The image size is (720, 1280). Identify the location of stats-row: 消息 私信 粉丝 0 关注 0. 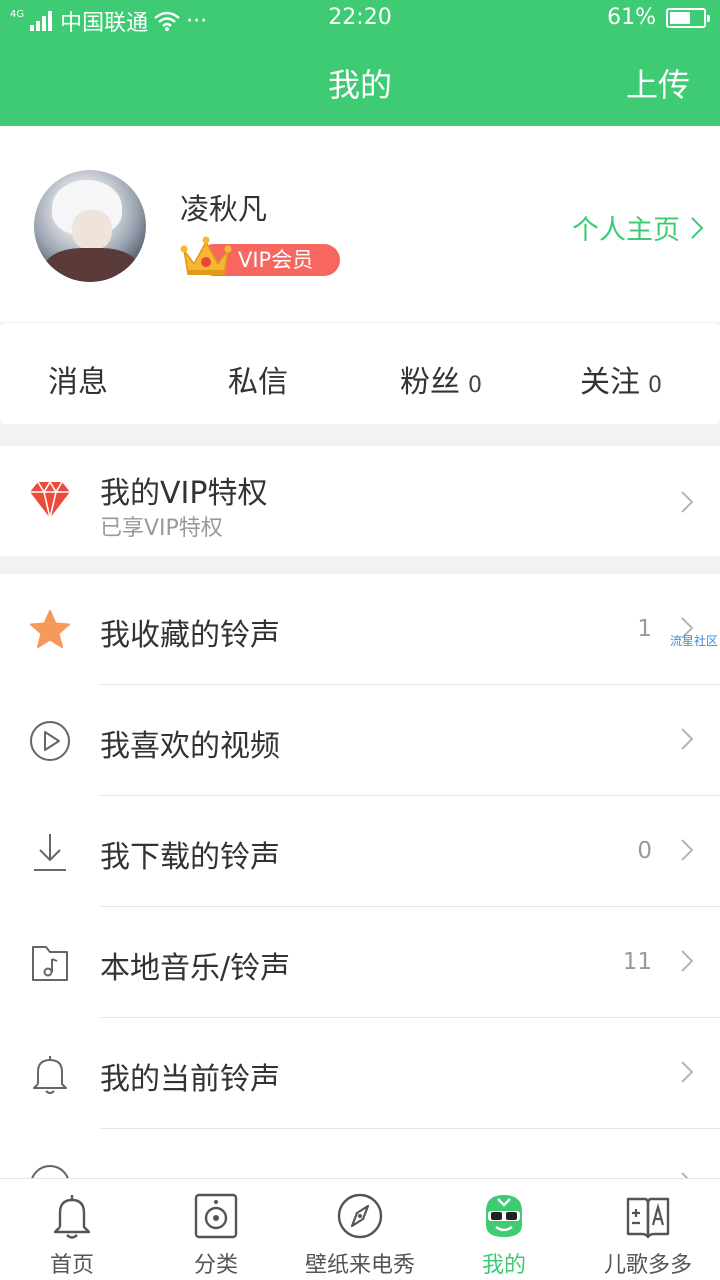
(360, 373).